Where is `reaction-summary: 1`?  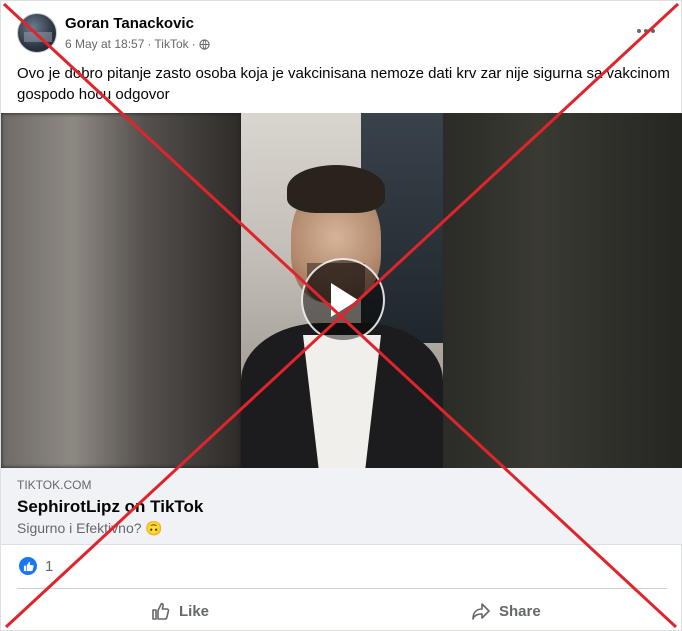
reaction-summary: 1 is located at coordinates (36, 566).